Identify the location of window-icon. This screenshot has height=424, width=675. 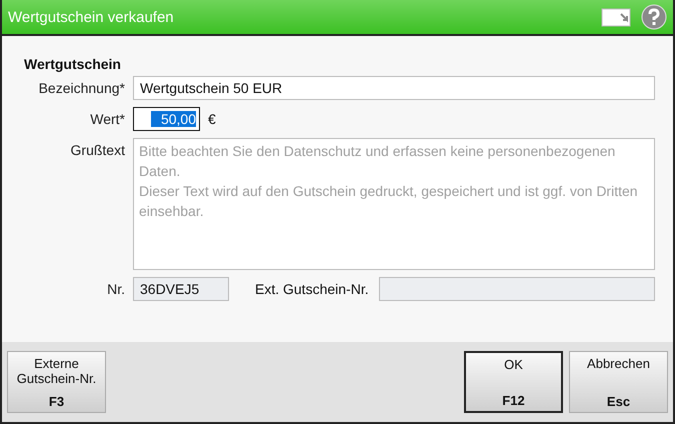
(617, 17).